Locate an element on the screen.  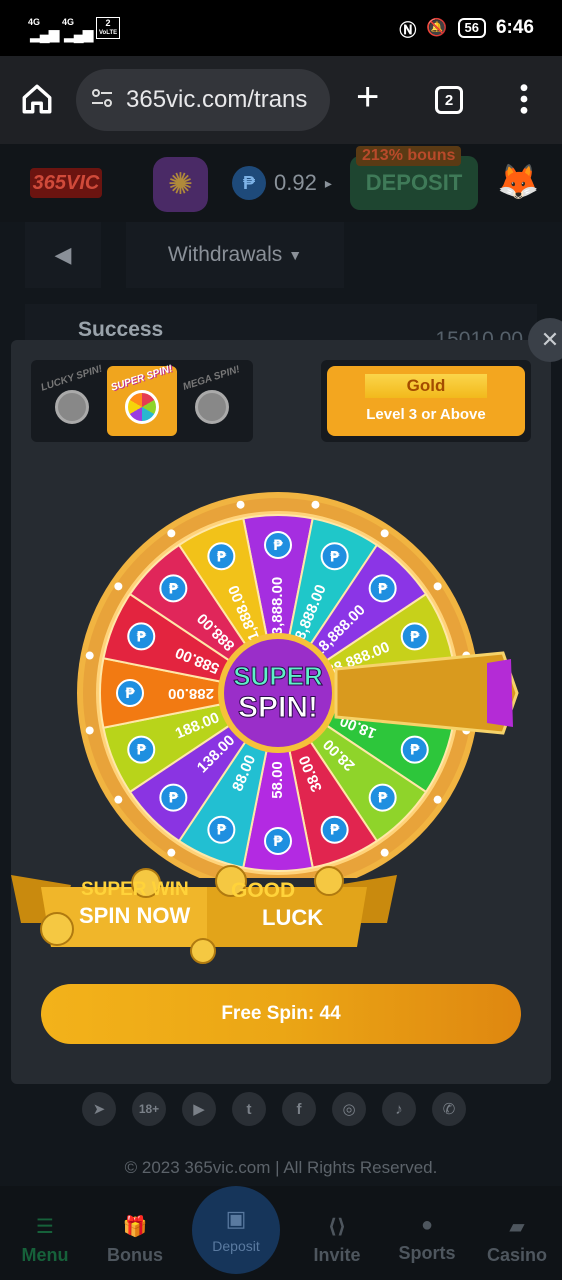
avatar: 🦊 is located at coordinates (518, 182).